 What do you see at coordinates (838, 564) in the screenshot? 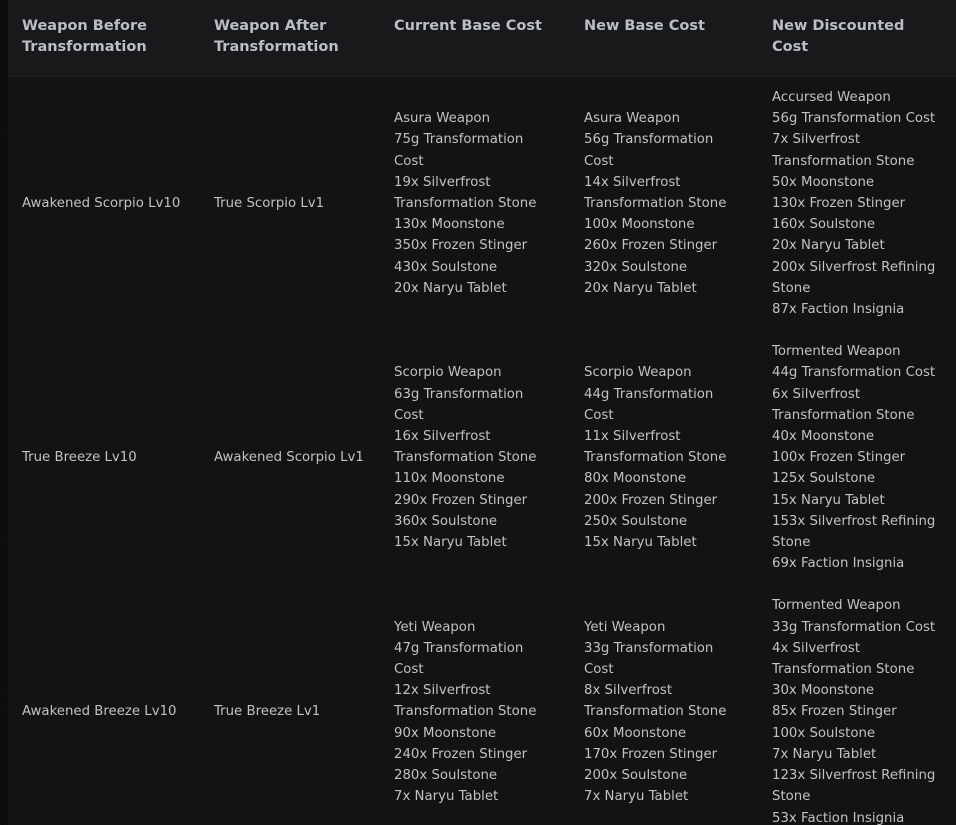
I see `cost-line: 69x Faction Insignia` at bounding box center [838, 564].